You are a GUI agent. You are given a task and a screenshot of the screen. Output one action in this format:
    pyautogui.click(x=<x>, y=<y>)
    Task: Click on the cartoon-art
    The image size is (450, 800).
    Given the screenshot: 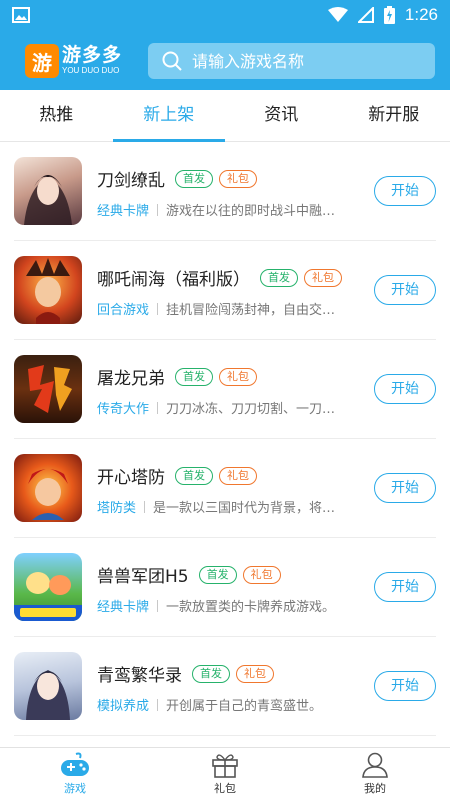 What is the action you would take?
    pyautogui.click(x=48, y=596)
    